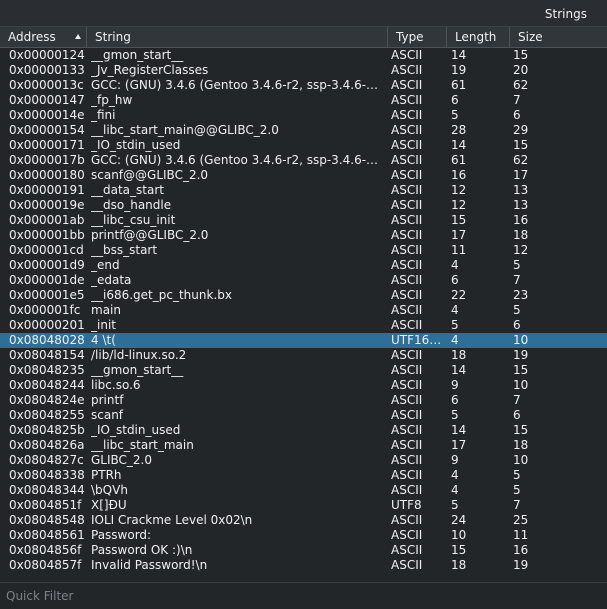 Image resolution: width=607 pixels, height=609 pixels. What do you see at coordinates (459, 205) in the screenshot?
I see `cell-length: 12` at bounding box center [459, 205].